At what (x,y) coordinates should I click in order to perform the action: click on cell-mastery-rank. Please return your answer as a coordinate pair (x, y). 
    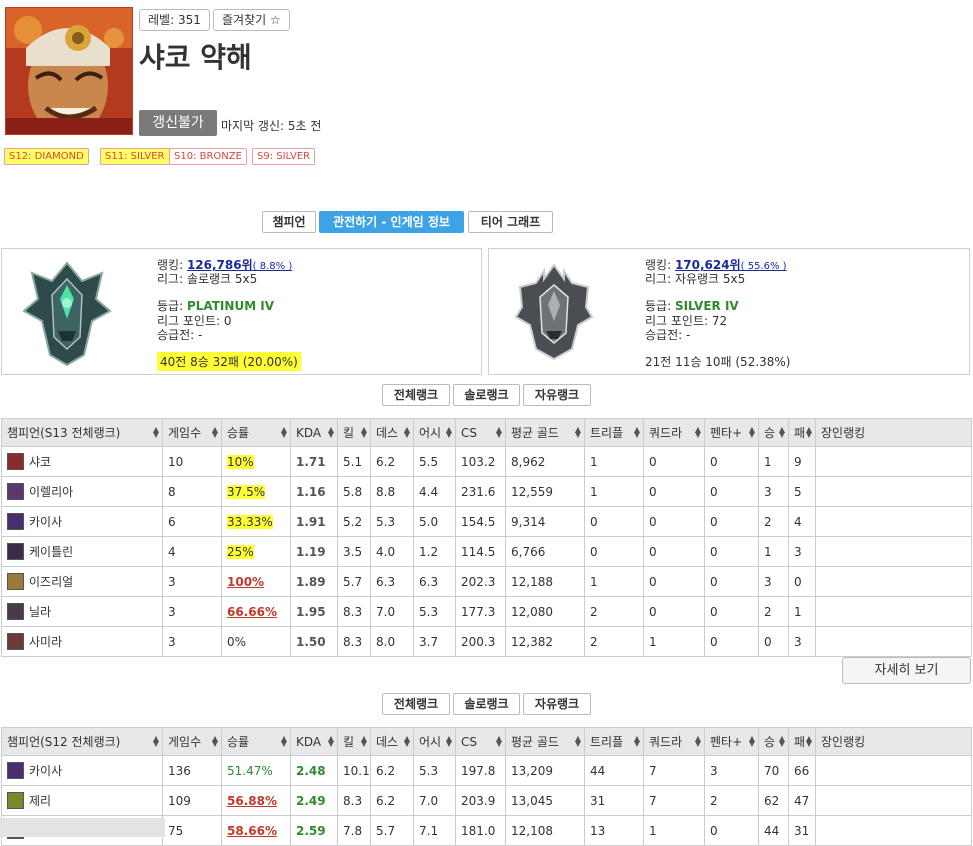
    Looking at the image, I should click on (893, 770).